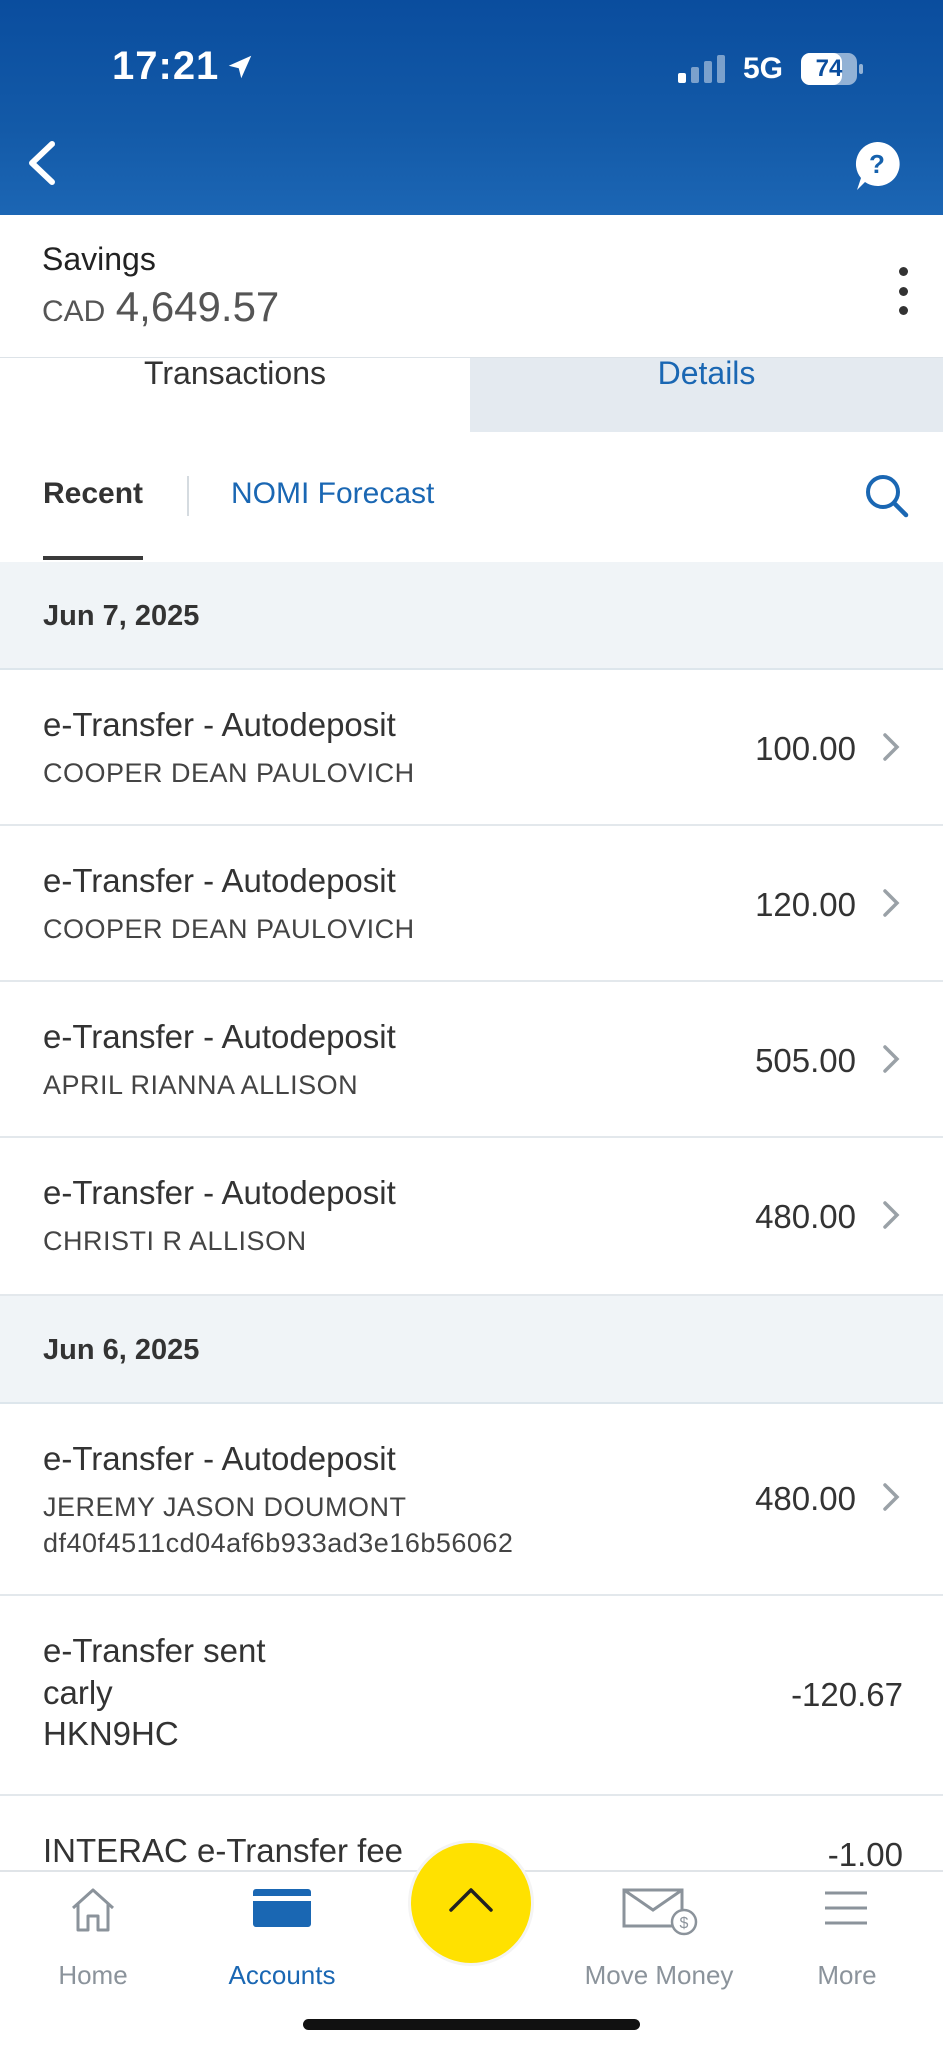 This screenshot has height=2050, width=943. What do you see at coordinates (78, 1692) in the screenshot?
I see `transaction-recipient: carly` at bounding box center [78, 1692].